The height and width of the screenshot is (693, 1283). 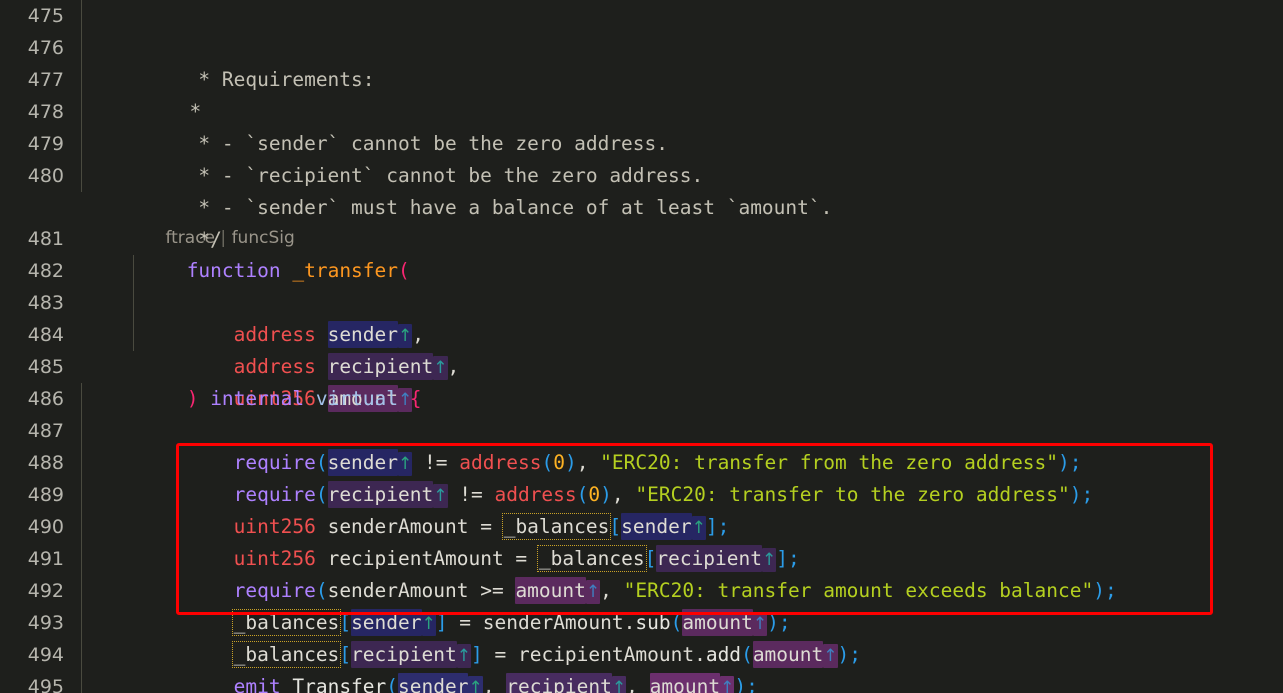 I want to click on line-number: 490, so click(x=45, y=527).